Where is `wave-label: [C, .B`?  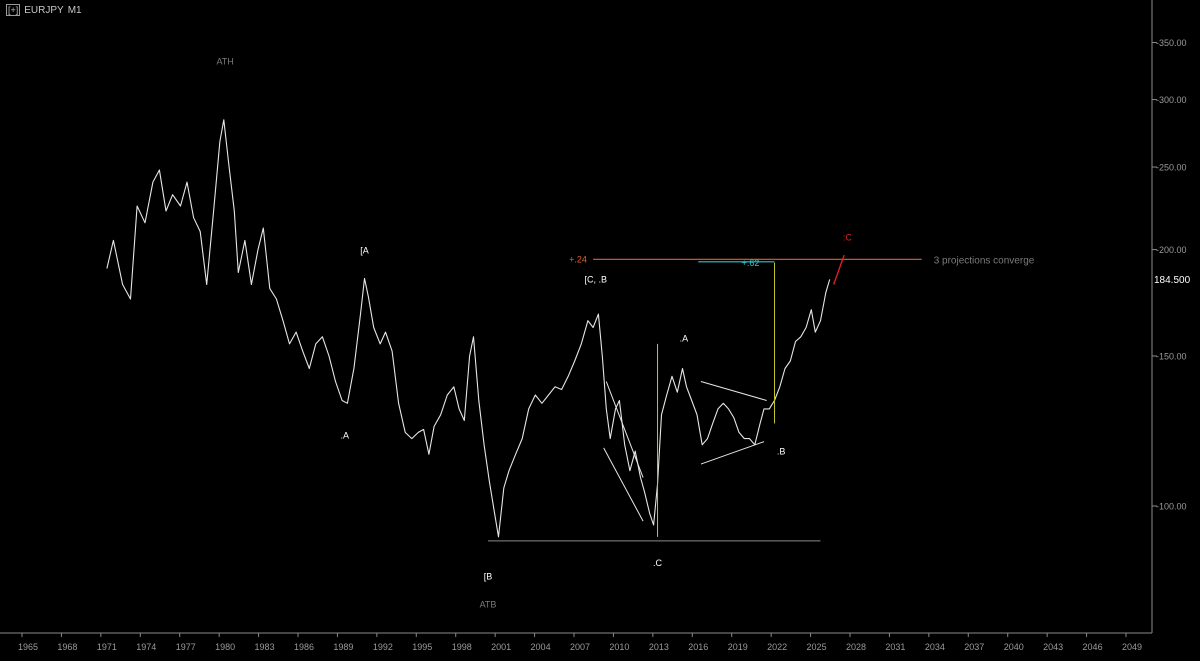
wave-label: [C, .B is located at coordinates (596, 279).